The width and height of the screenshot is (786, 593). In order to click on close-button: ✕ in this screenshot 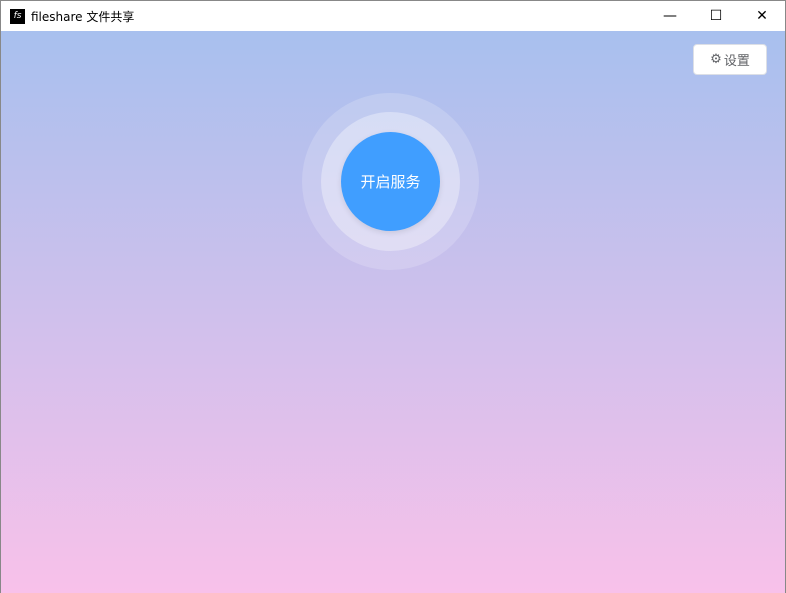, I will do `click(762, 16)`.